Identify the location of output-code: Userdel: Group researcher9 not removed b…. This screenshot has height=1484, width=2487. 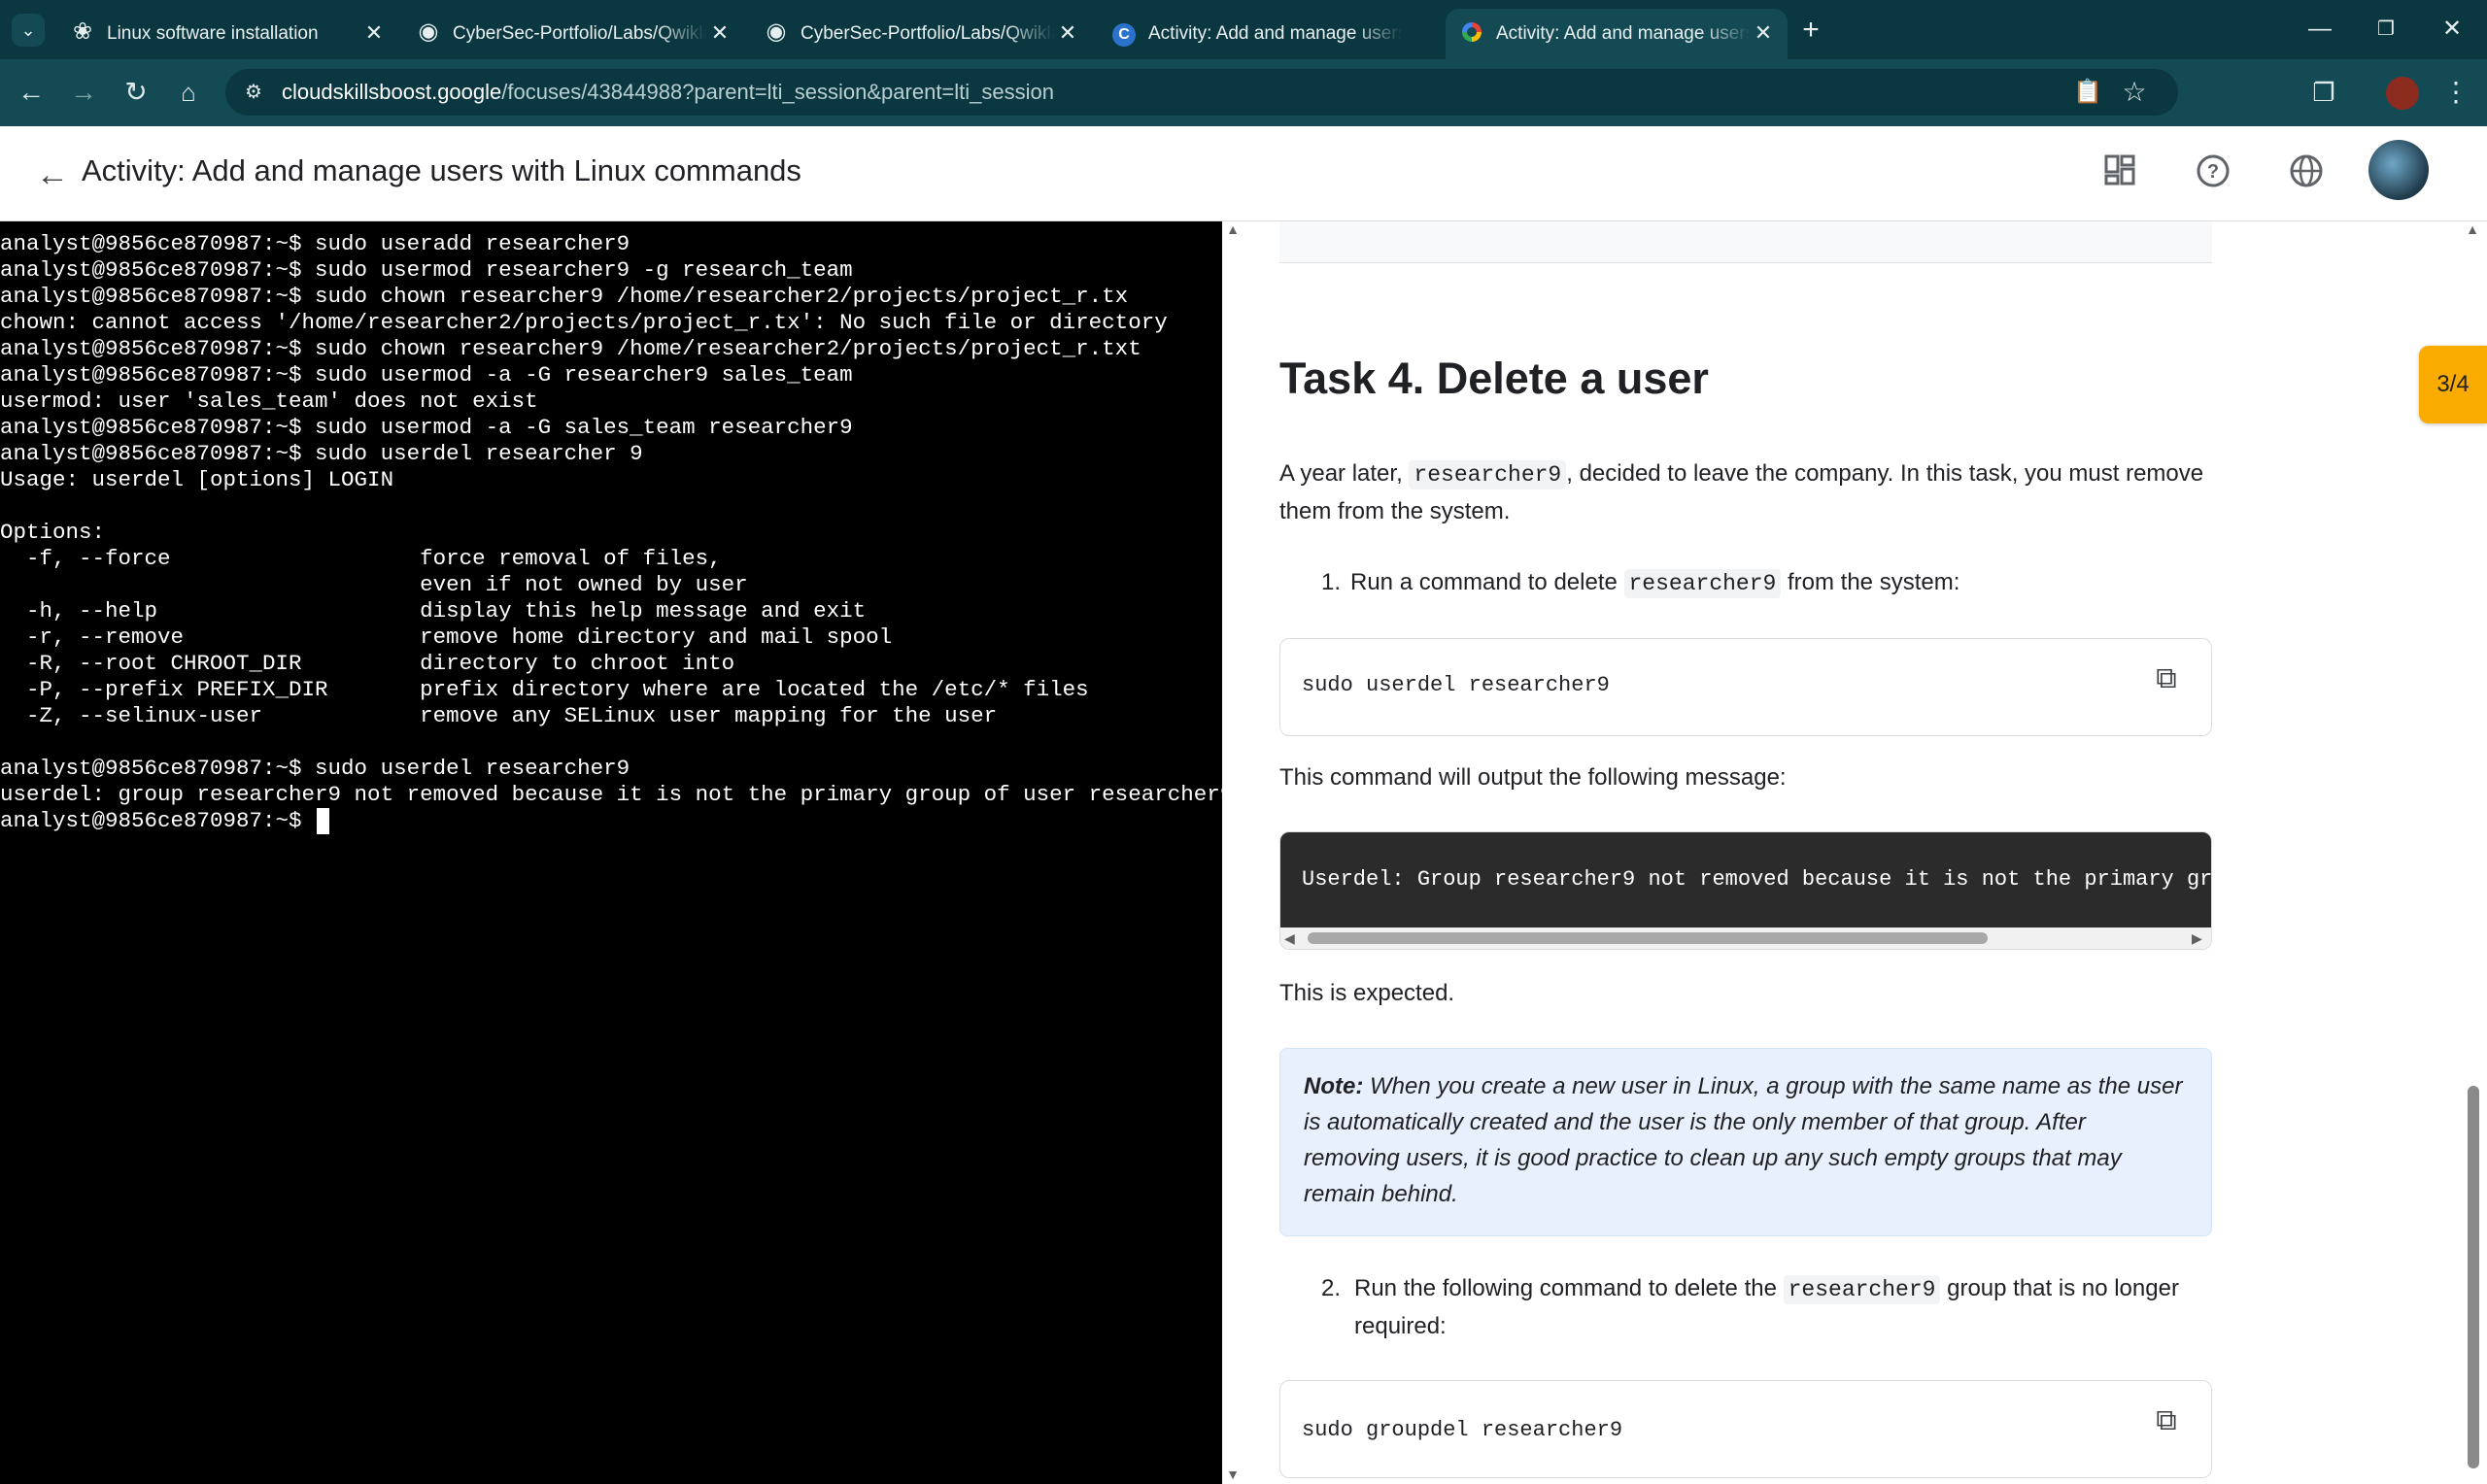
(1746, 880).